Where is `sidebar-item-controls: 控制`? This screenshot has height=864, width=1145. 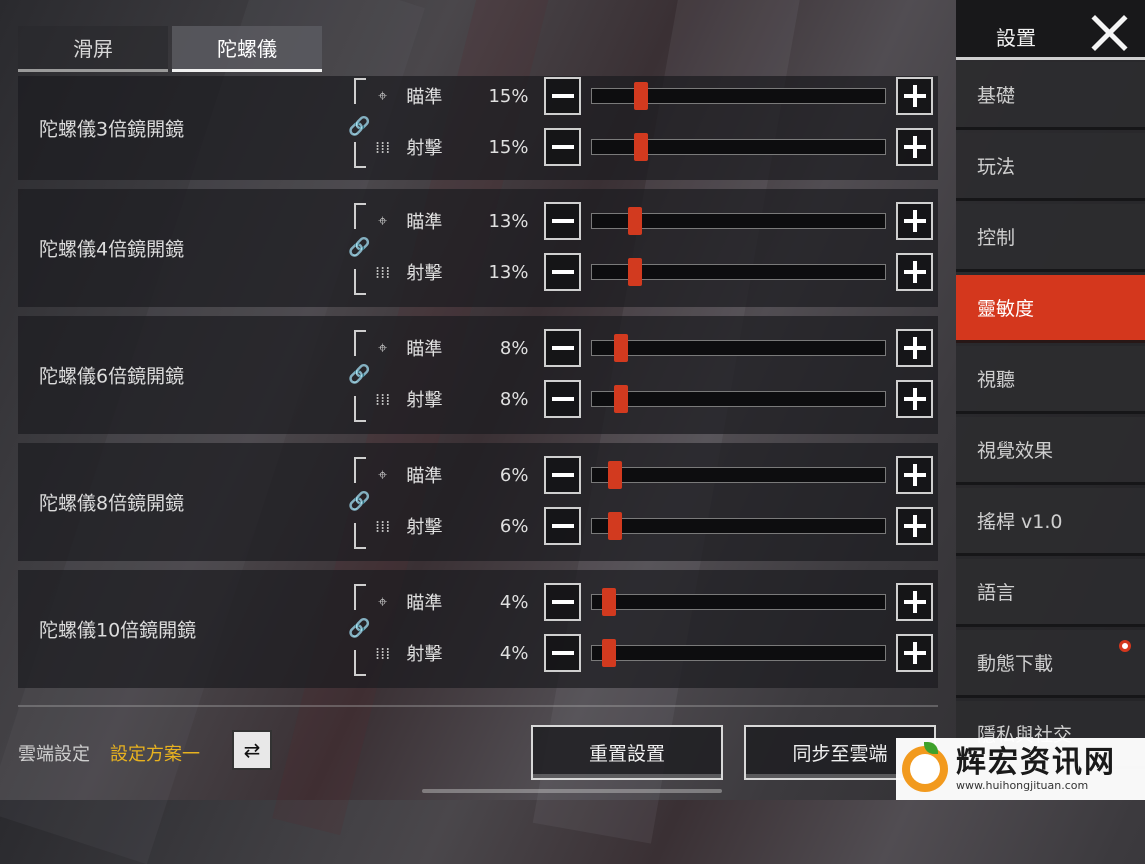 sidebar-item-controls: 控制 is located at coordinates (1050, 238).